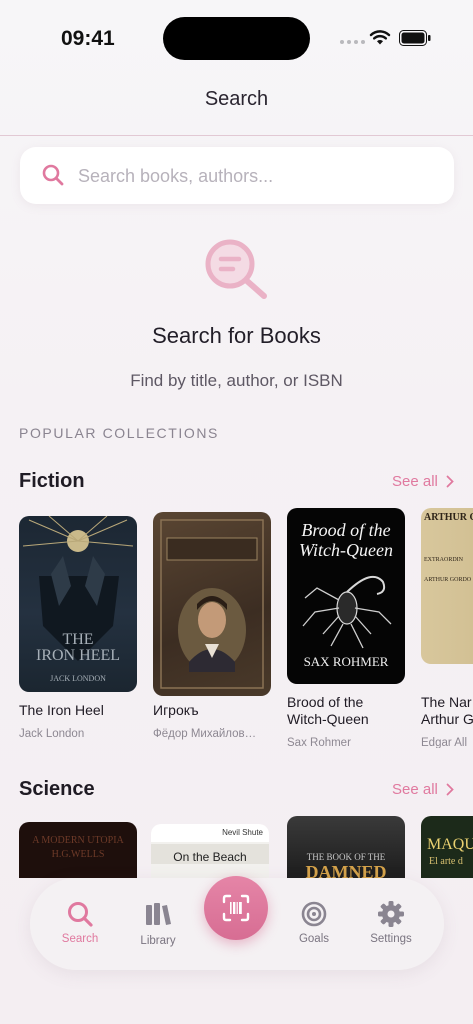 The width and height of the screenshot is (473, 1024). I want to click on gear-icon, so click(391, 914).